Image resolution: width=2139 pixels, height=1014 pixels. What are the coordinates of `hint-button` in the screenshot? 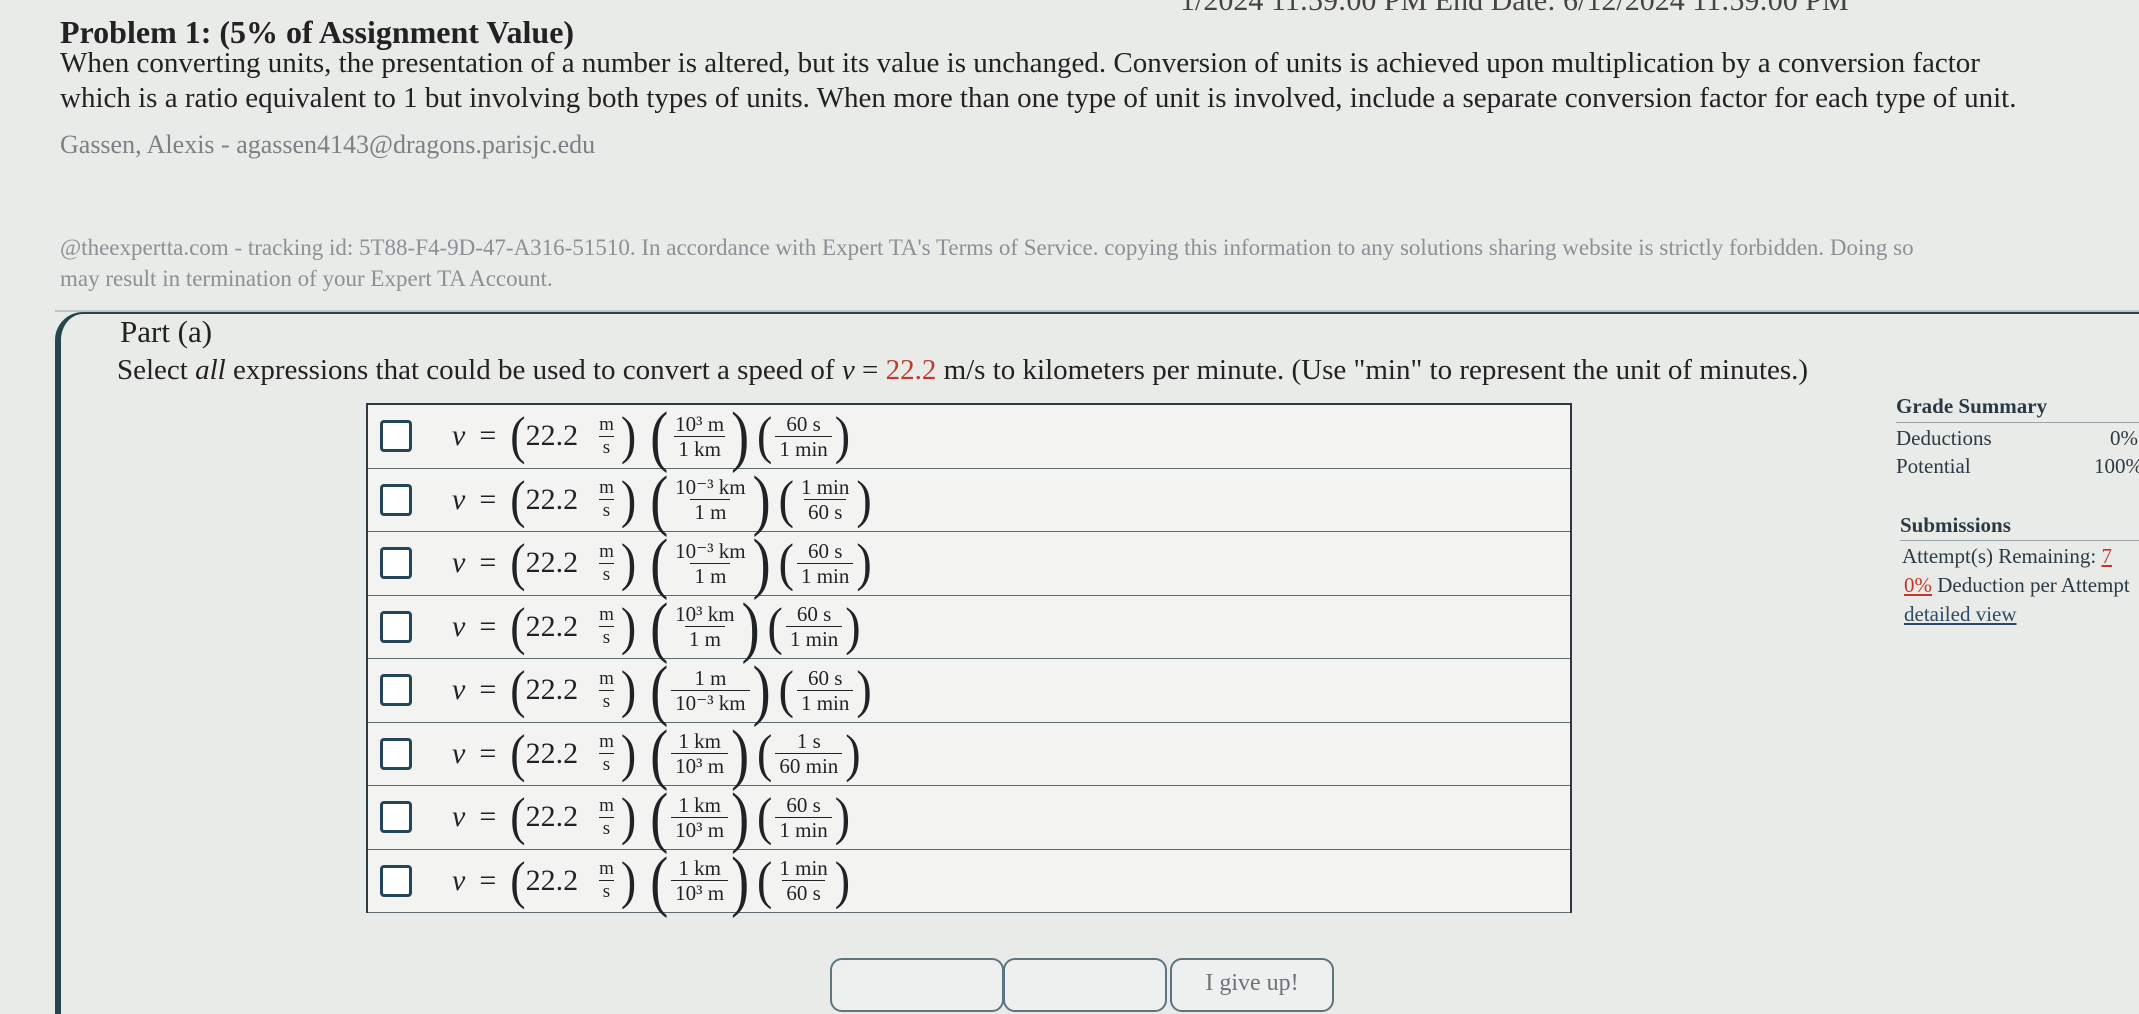 It's located at (1085, 985).